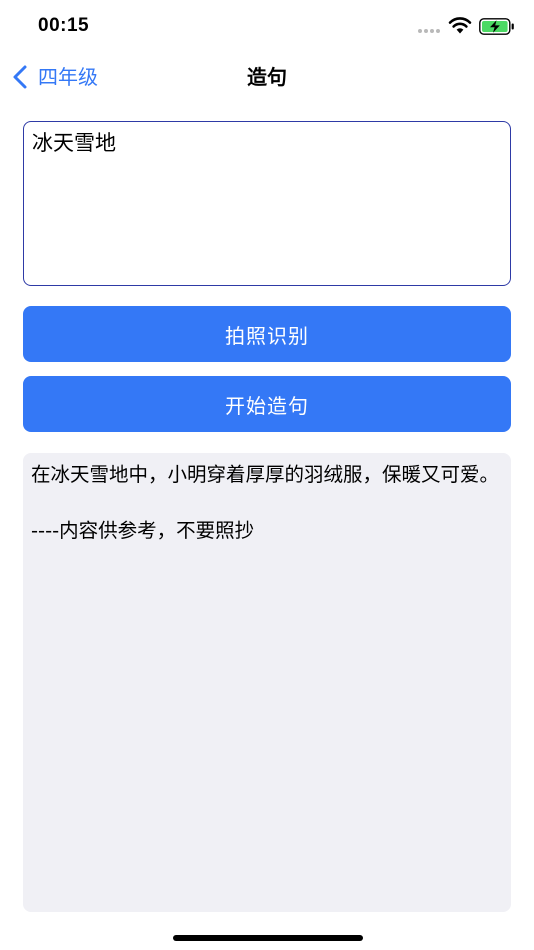 The height and width of the screenshot is (950, 534). What do you see at coordinates (267, 26) in the screenshot?
I see `status-bar: 00:15` at bounding box center [267, 26].